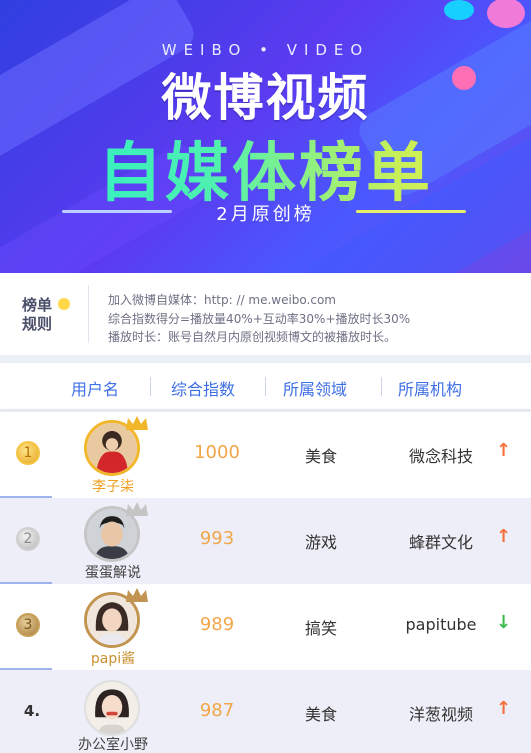 The image size is (531, 753). What do you see at coordinates (217, 538) in the screenshot?
I see `score-value: 993` at bounding box center [217, 538].